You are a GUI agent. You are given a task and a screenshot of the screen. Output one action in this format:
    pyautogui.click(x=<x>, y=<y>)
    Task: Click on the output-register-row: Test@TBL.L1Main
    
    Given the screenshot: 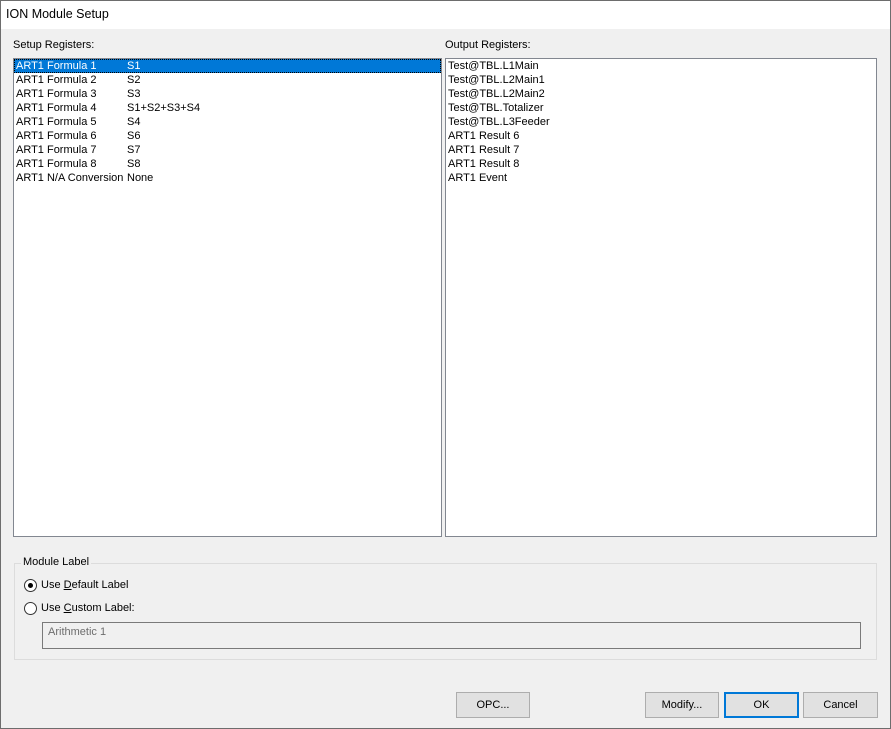 What is the action you would take?
    pyautogui.click(x=661, y=66)
    